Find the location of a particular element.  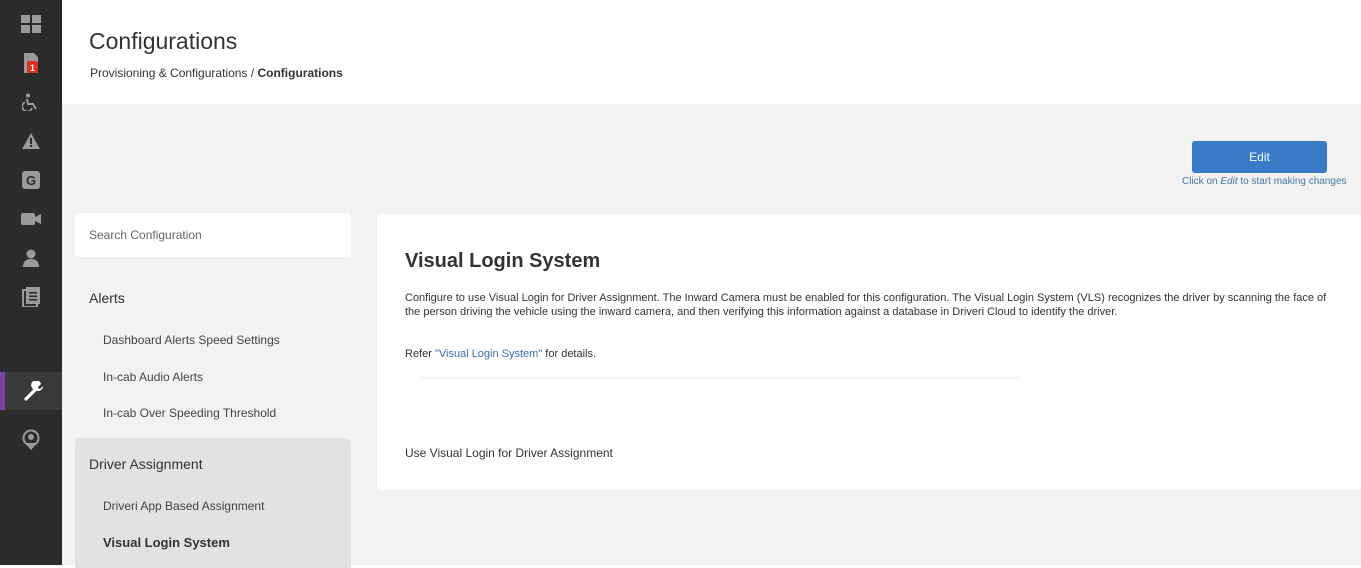

icon-rail: 1 G is located at coordinates (31, 282).